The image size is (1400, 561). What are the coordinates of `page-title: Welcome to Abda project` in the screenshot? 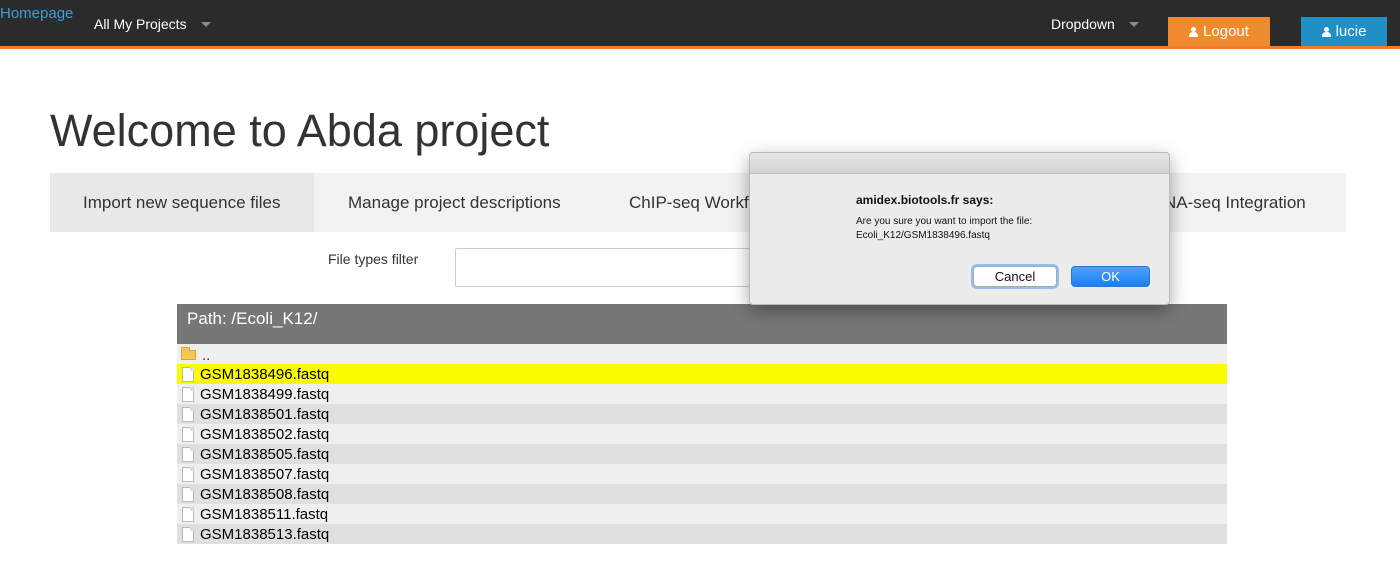 It's located at (300, 130).